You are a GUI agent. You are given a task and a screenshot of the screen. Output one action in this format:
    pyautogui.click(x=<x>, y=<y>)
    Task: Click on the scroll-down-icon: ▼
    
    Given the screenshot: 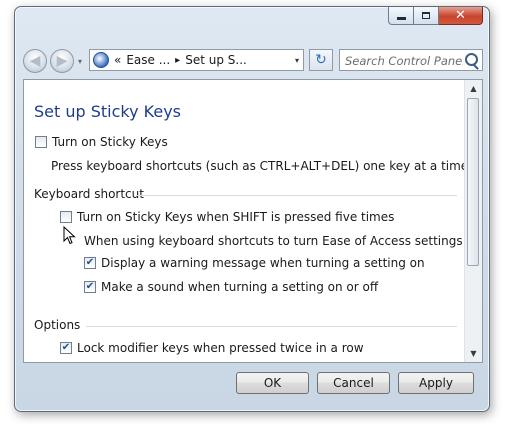 What is the action you would take?
    pyautogui.click(x=473, y=353)
    